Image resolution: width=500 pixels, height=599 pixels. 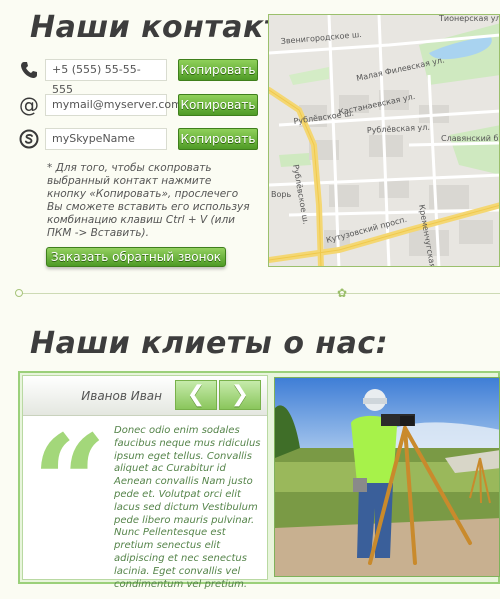 What do you see at coordinates (281, 194) in the screenshot?
I see `map-label-vor: Ворь` at bounding box center [281, 194].